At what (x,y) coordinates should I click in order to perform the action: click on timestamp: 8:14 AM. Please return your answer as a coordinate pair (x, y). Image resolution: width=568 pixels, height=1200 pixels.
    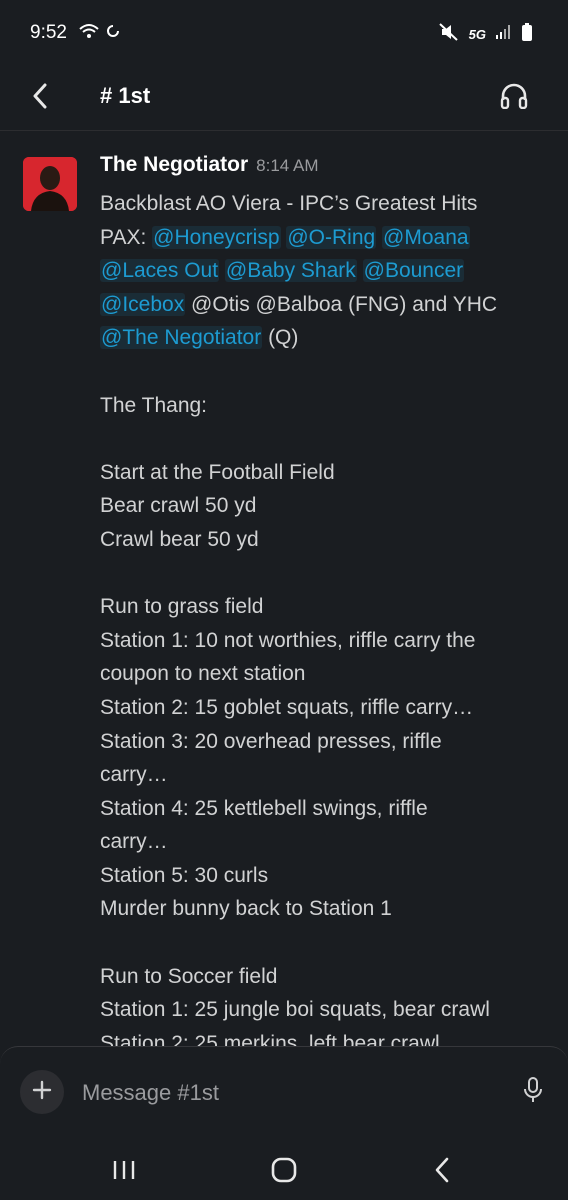
    Looking at the image, I should click on (287, 165).